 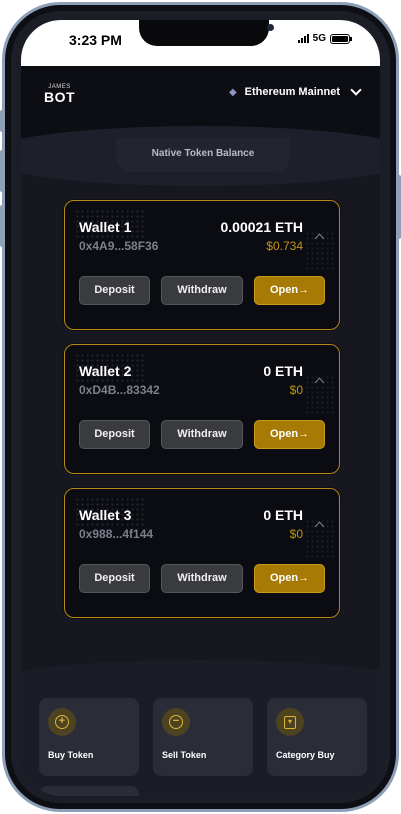 I want to click on wallet-name: Wallet 1, so click(x=105, y=227).